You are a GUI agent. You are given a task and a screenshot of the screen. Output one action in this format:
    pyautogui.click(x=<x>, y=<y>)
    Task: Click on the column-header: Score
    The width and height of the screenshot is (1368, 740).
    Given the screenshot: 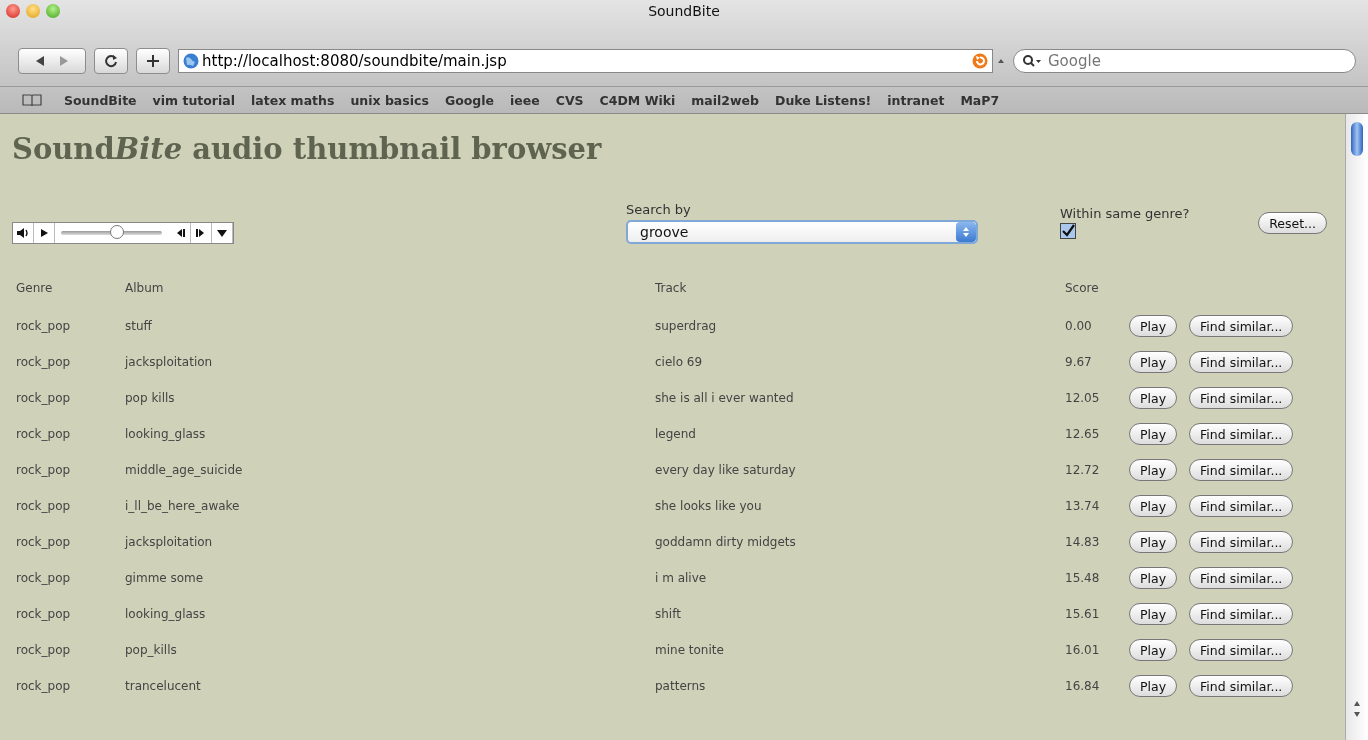 What is the action you would take?
    pyautogui.click(x=1082, y=288)
    